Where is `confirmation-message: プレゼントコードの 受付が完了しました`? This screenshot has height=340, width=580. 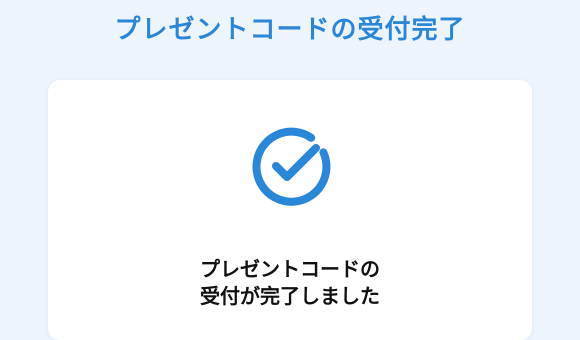
confirmation-message: プレゼントコードの 受付が完了しました is located at coordinates (290, 283).